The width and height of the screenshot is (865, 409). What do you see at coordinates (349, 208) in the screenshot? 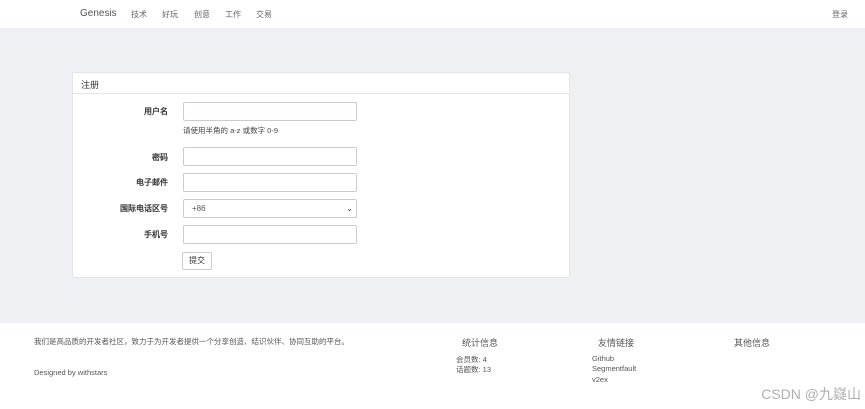
I see `chevron-down-icon: ⌄` at bounding box center [349, 208].